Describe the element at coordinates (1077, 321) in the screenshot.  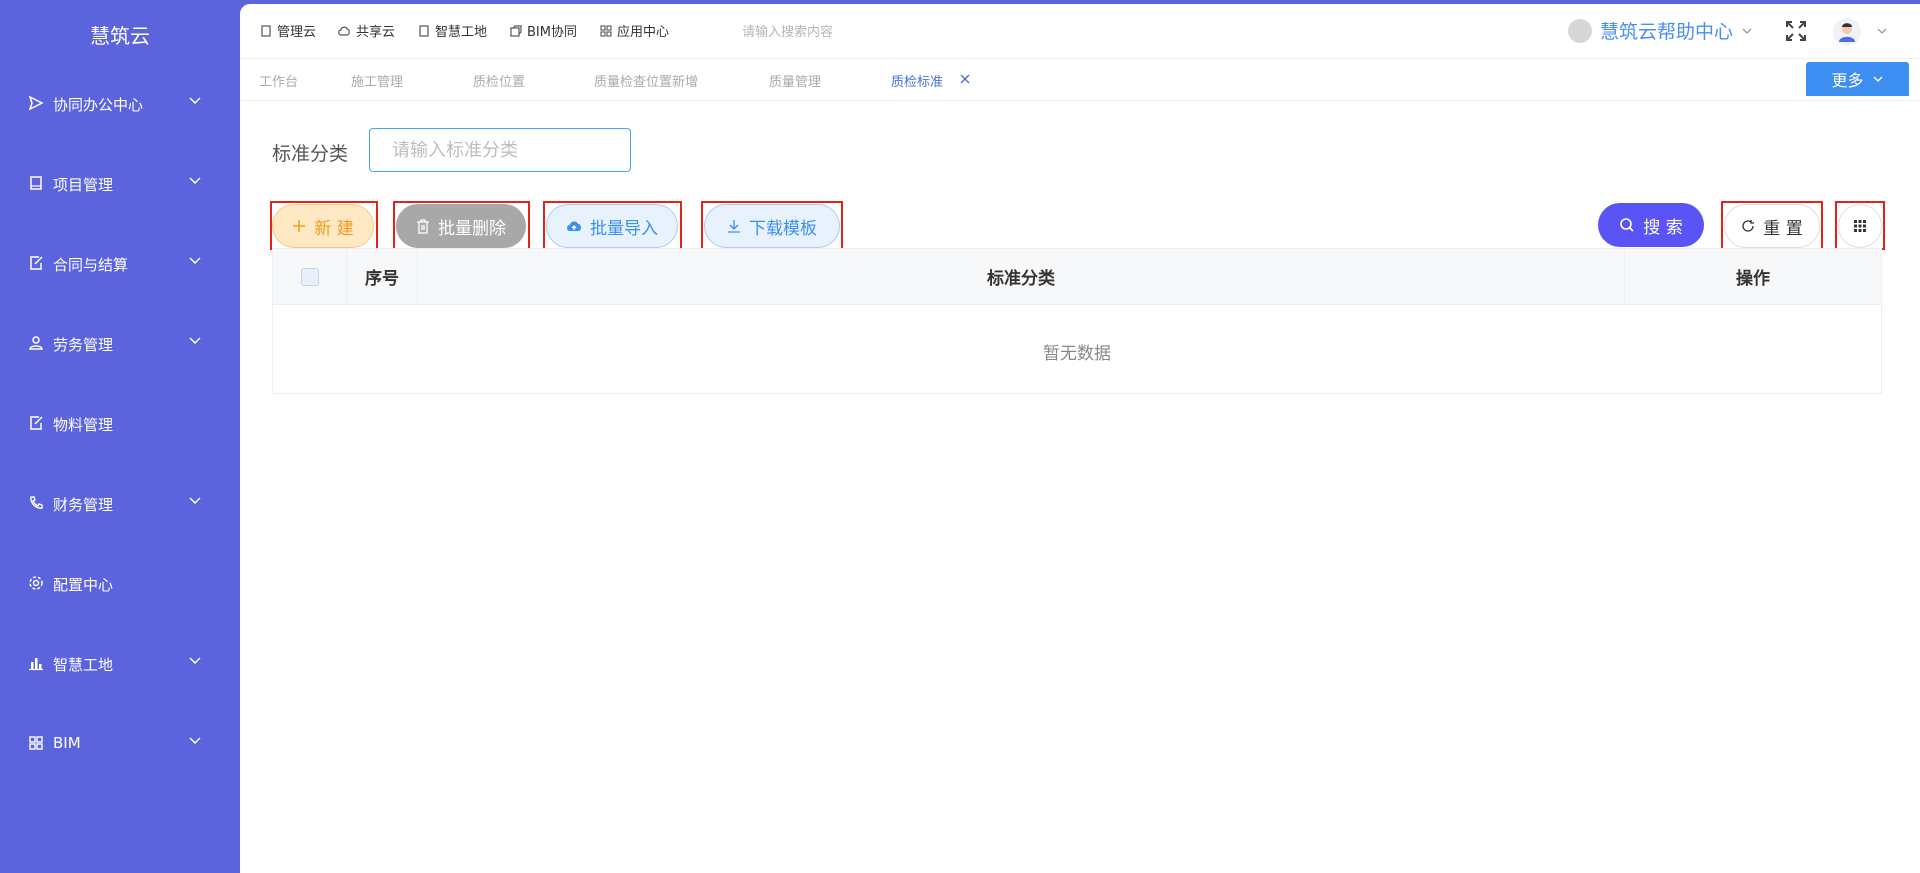
I see `standards-table: 序号 标准分类 操作 暂无数据` at that location.